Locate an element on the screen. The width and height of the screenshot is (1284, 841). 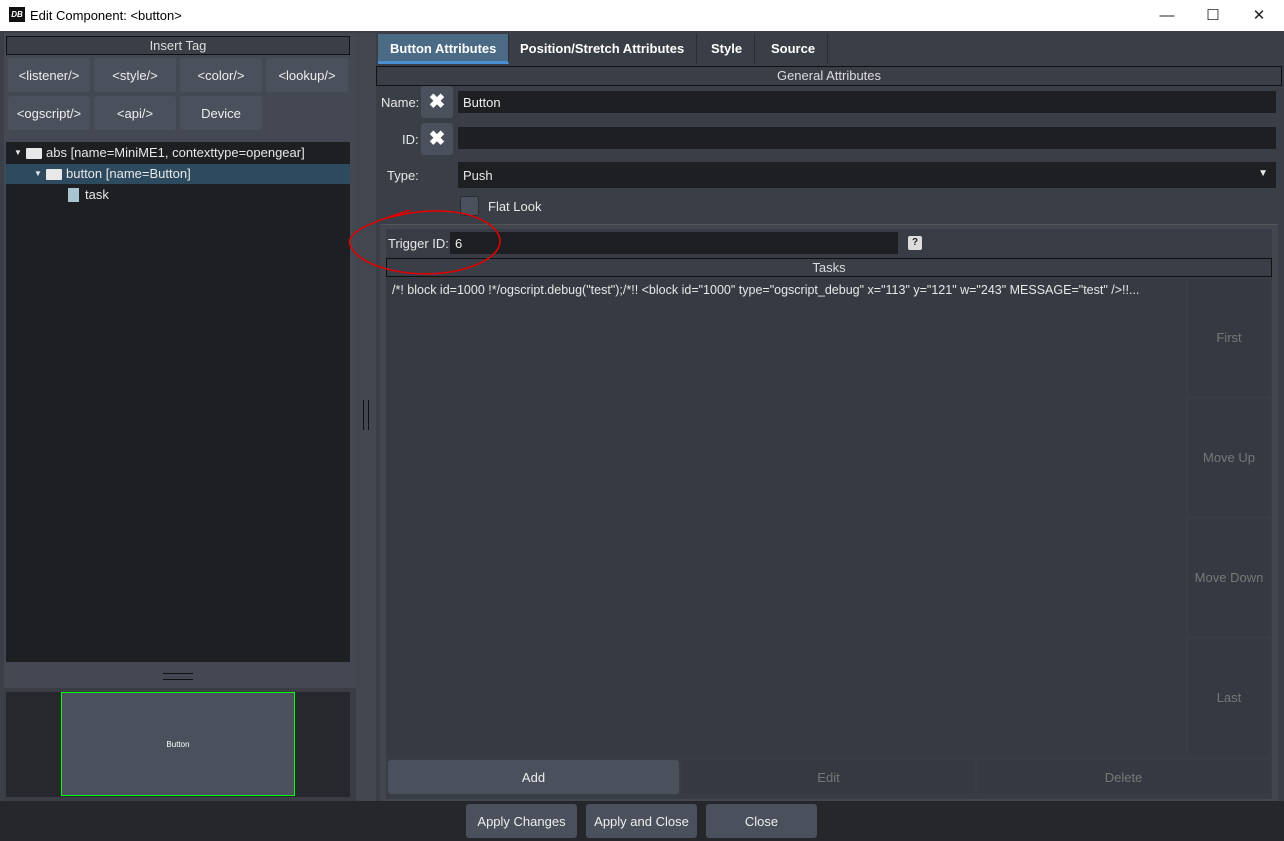
file-icon is located at coordinates (73, 195).